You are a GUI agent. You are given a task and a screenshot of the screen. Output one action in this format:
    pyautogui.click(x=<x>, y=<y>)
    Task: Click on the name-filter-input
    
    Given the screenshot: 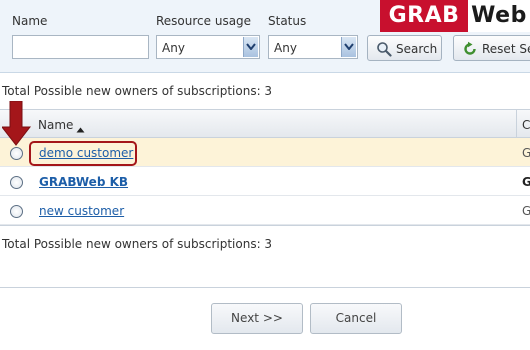 What is the action you would take?
    pyautogui.click(x=80, y=47)
    